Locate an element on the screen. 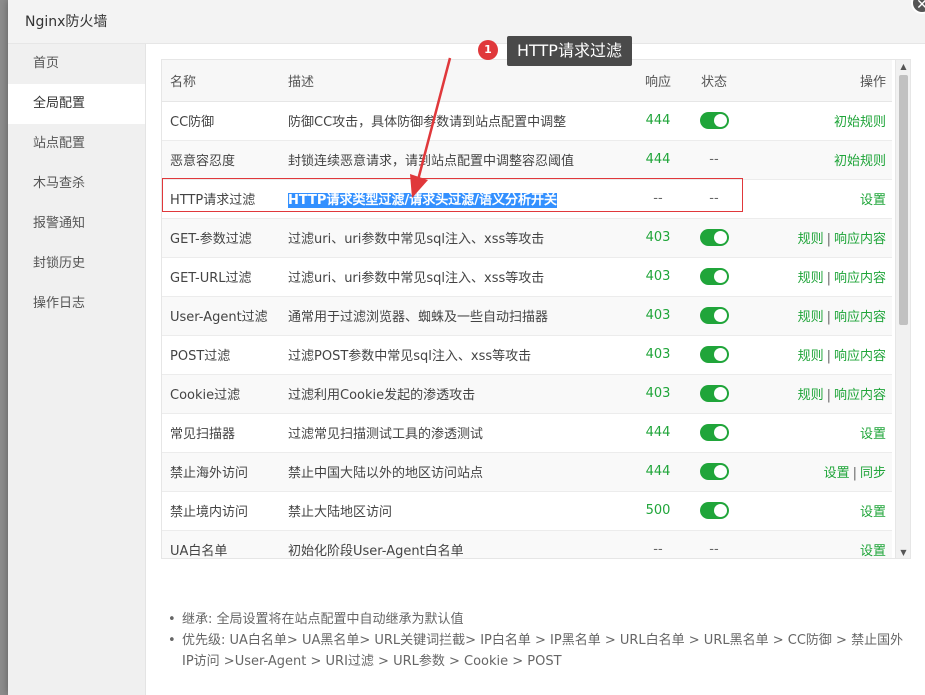  rule-description-cell: HTTP请求类型过滤/请求头过滤/语义分析开关 is located at coordinates (455, 199).